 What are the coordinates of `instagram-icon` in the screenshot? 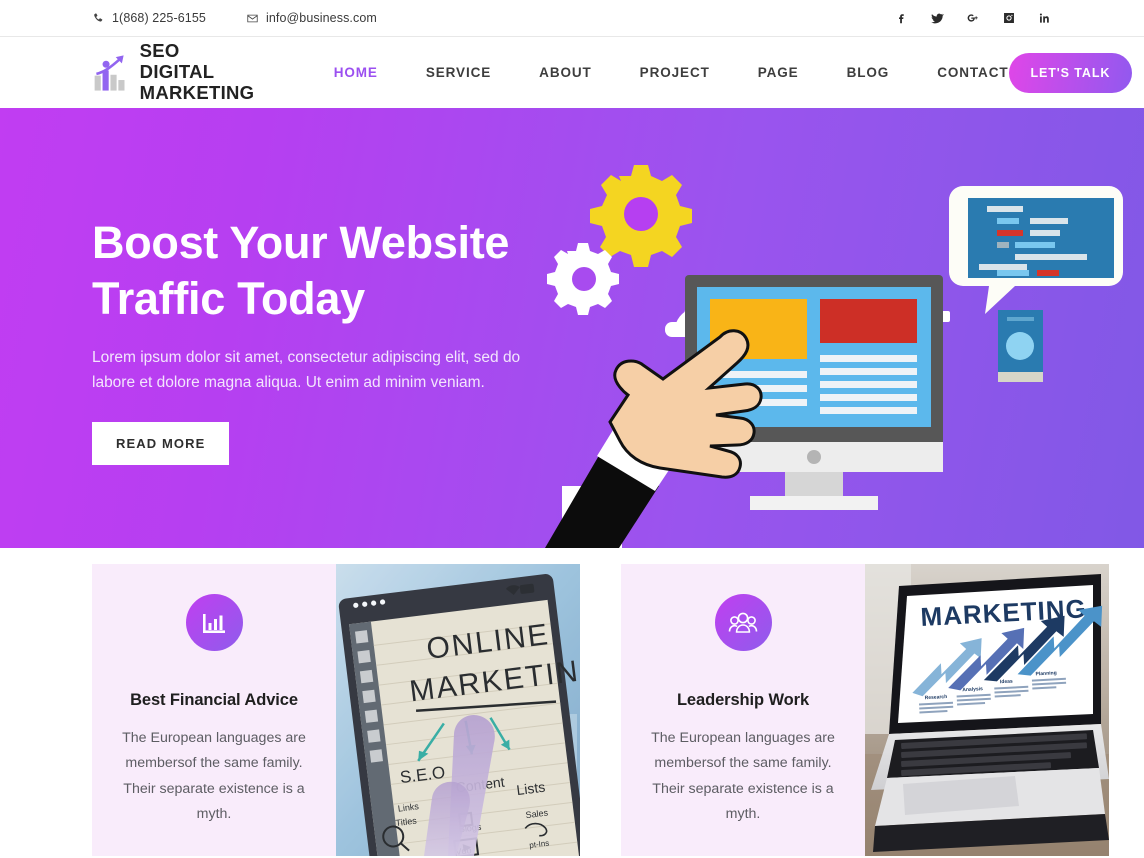 It's located at (1009, 18).